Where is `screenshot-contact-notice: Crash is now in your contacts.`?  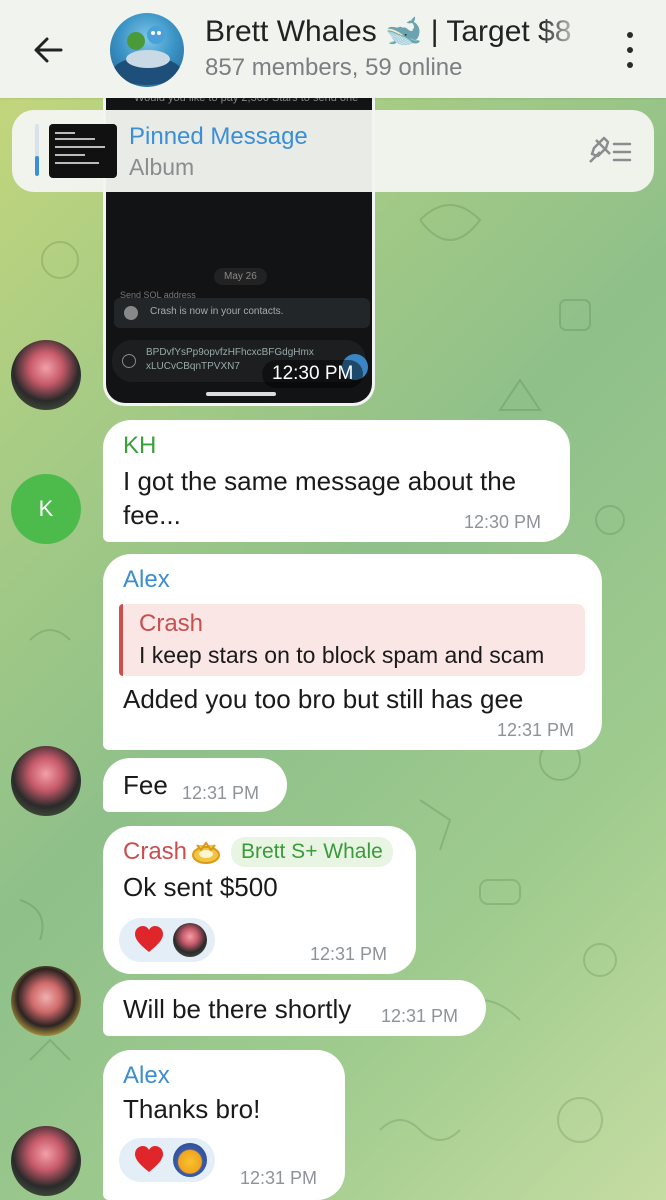
screenshot-contact-notice: Crash is now in your contacts. is located at coordinates (242, 313).